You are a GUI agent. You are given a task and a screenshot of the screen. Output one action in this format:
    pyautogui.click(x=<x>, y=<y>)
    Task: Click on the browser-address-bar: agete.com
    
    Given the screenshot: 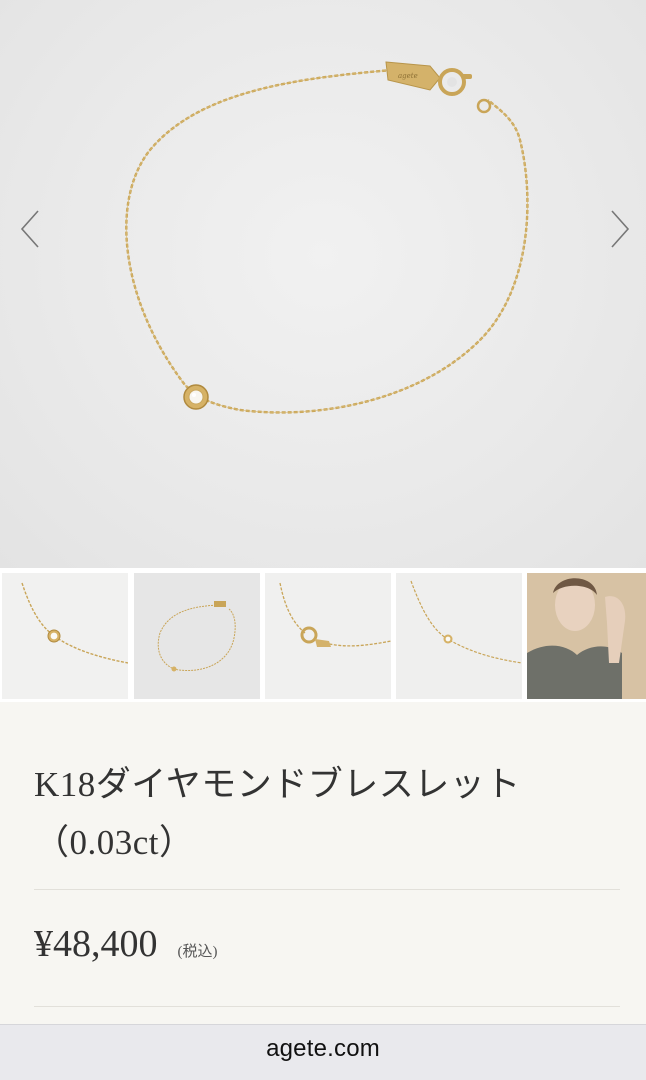 What is the action you would take?
    pyautogui.click(x=323, y=1052)
    